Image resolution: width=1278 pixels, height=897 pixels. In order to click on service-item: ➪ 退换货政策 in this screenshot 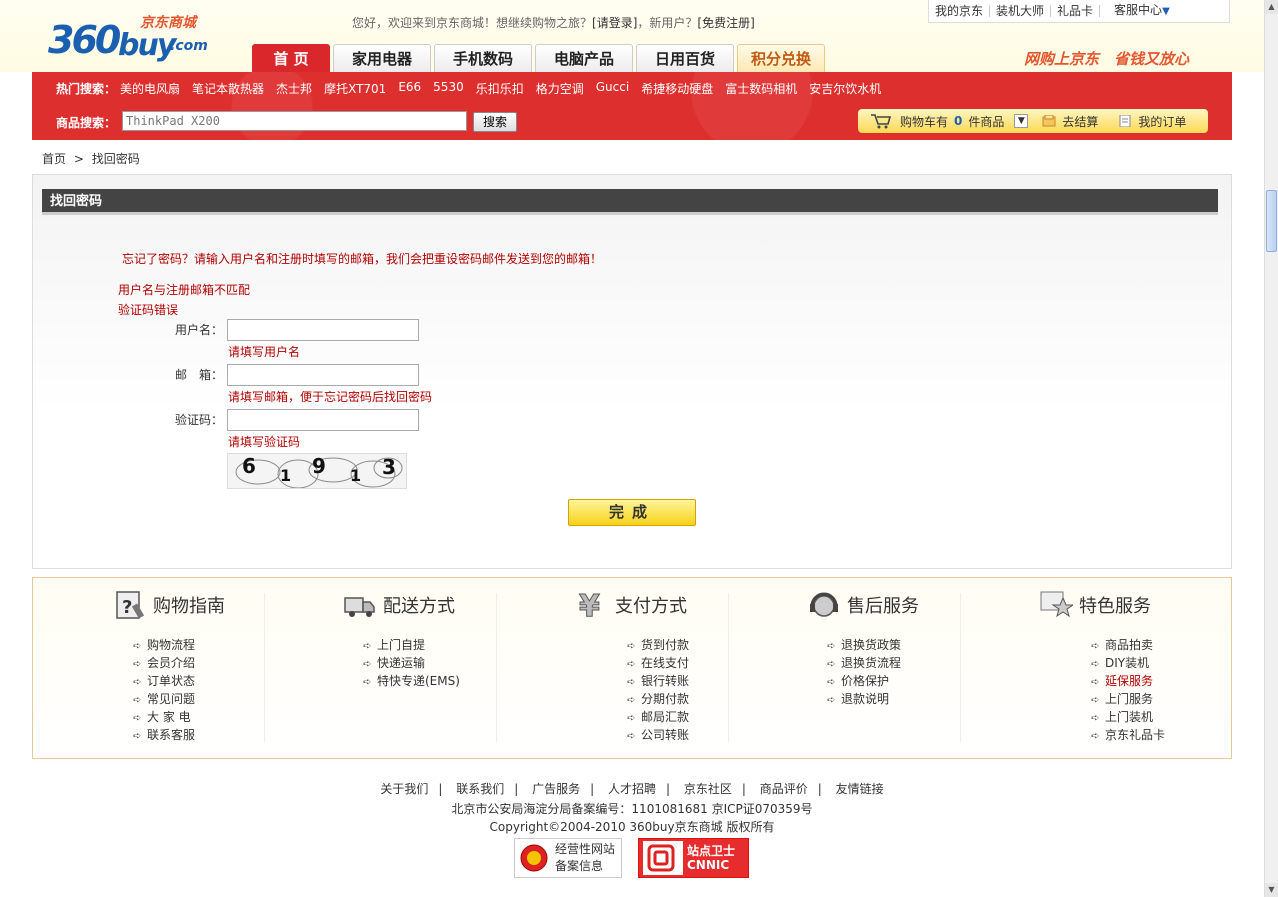, I will do `click(864, 645)`.